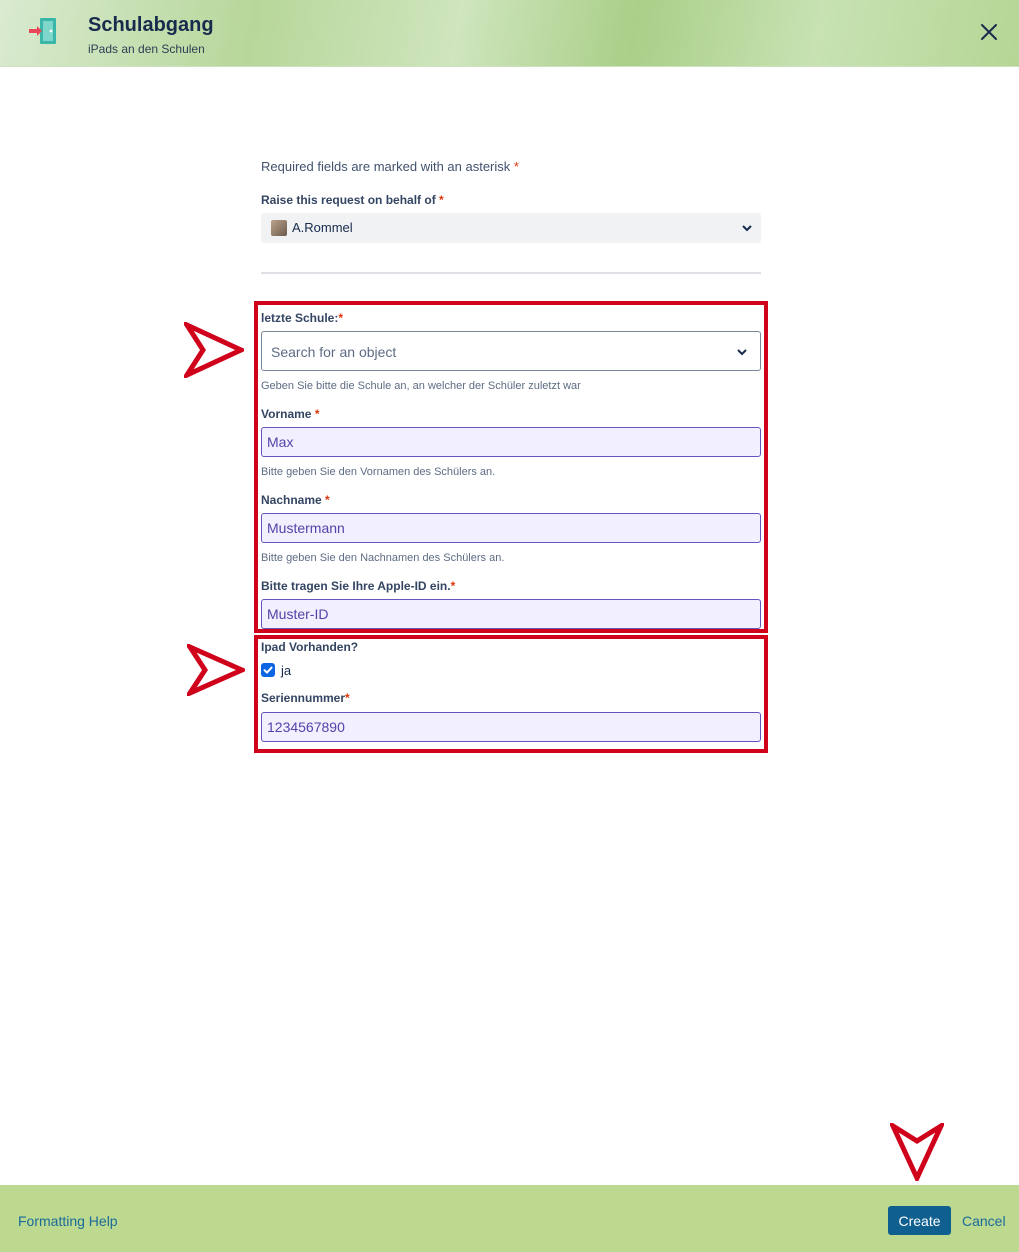  Describe the element at coordinates (984, 1221) in the screenshot. I see `cancel-link: Cancel` at that location.